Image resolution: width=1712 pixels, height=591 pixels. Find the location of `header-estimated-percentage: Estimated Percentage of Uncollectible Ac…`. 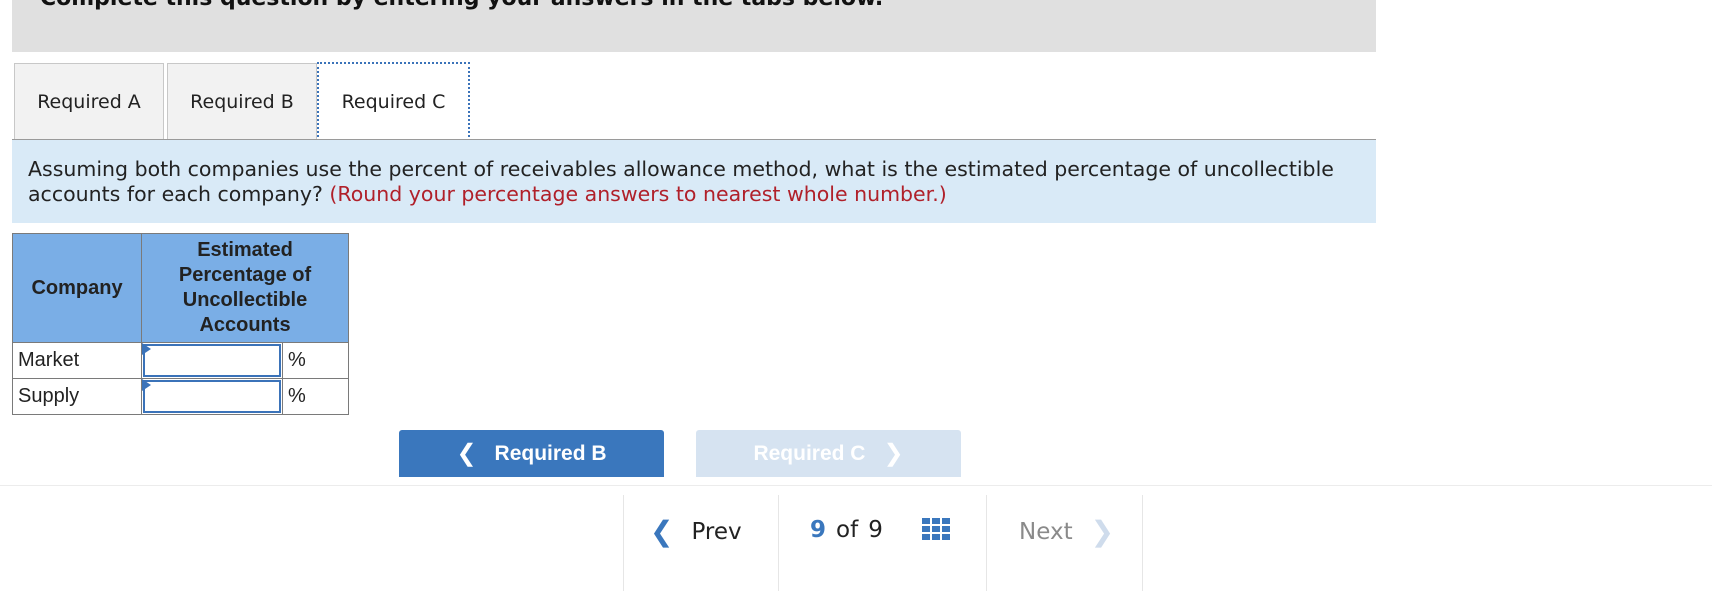

header-estimated-percentage: Estimated Percentage of Uncollectible Ac… is located at coordinates (245, 288).